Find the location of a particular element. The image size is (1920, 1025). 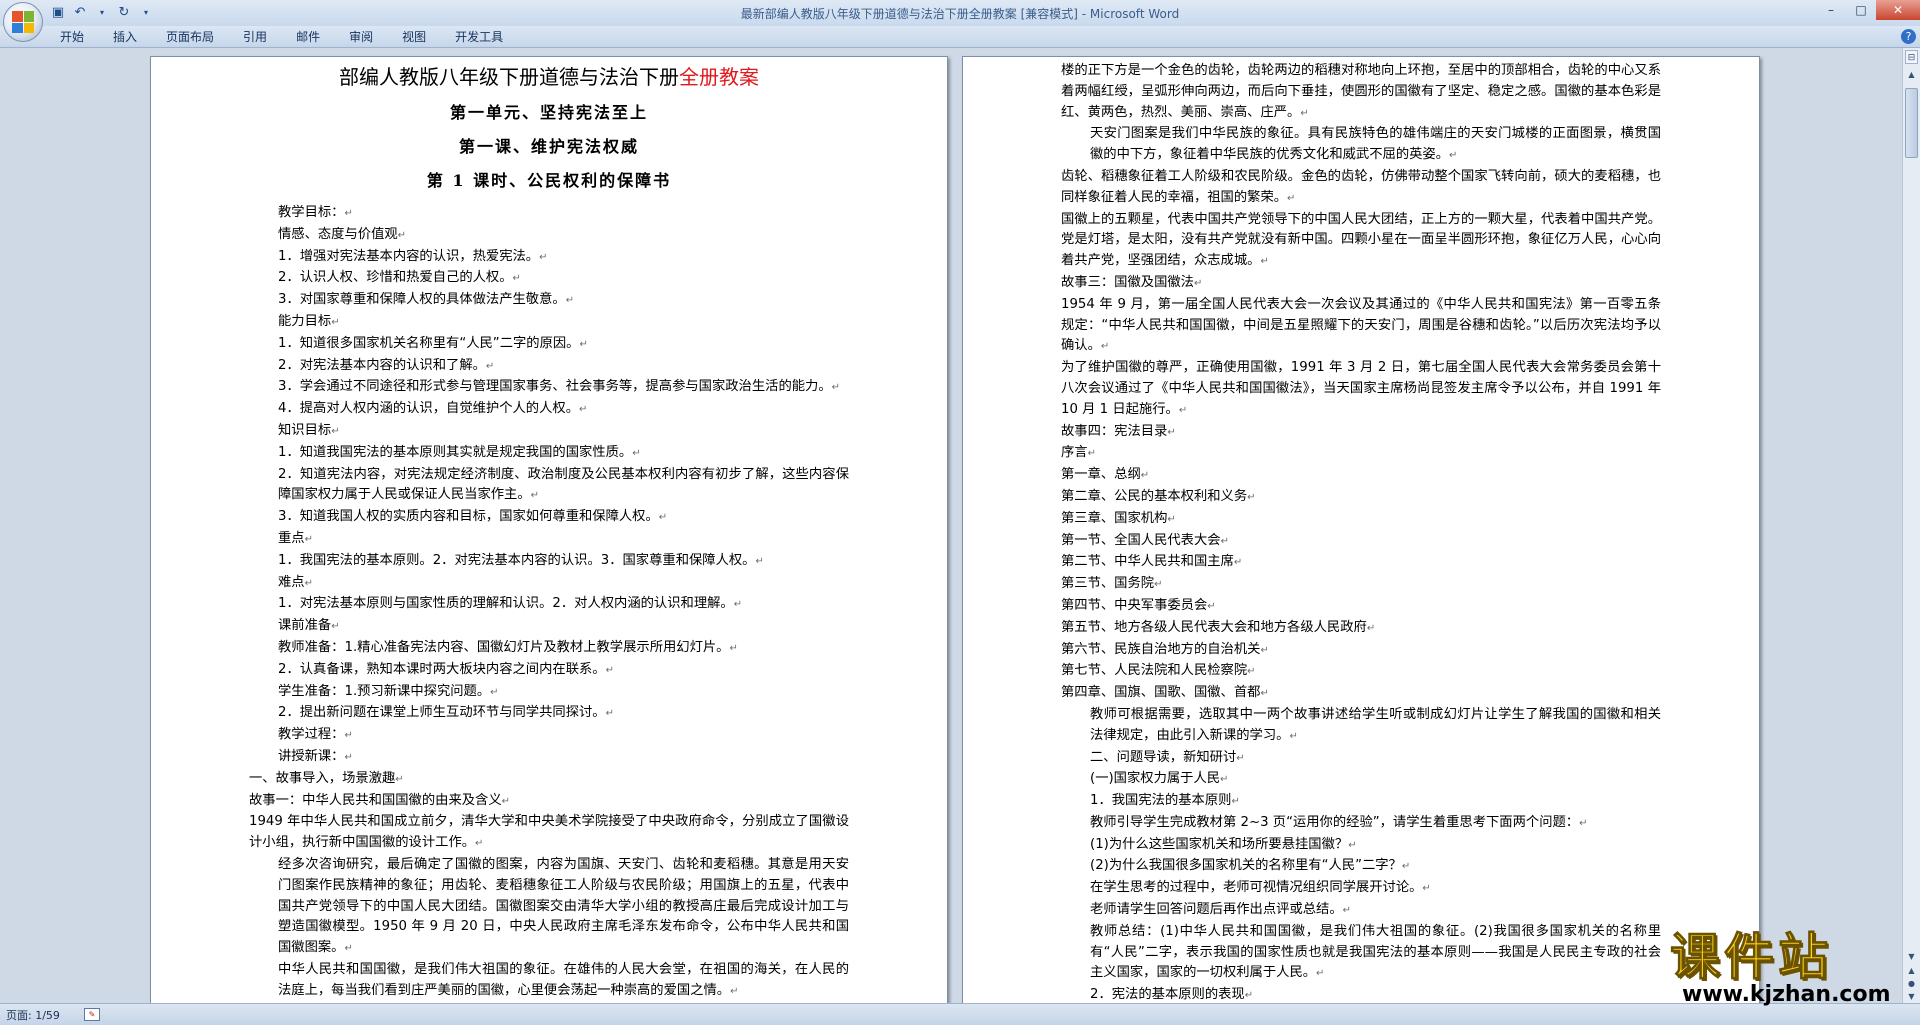

ribbon-tab-bar: 开始 插入 页面布局 引用 邮件 审阅 视图 开发工具 ? is located at coordinates (960, 37).